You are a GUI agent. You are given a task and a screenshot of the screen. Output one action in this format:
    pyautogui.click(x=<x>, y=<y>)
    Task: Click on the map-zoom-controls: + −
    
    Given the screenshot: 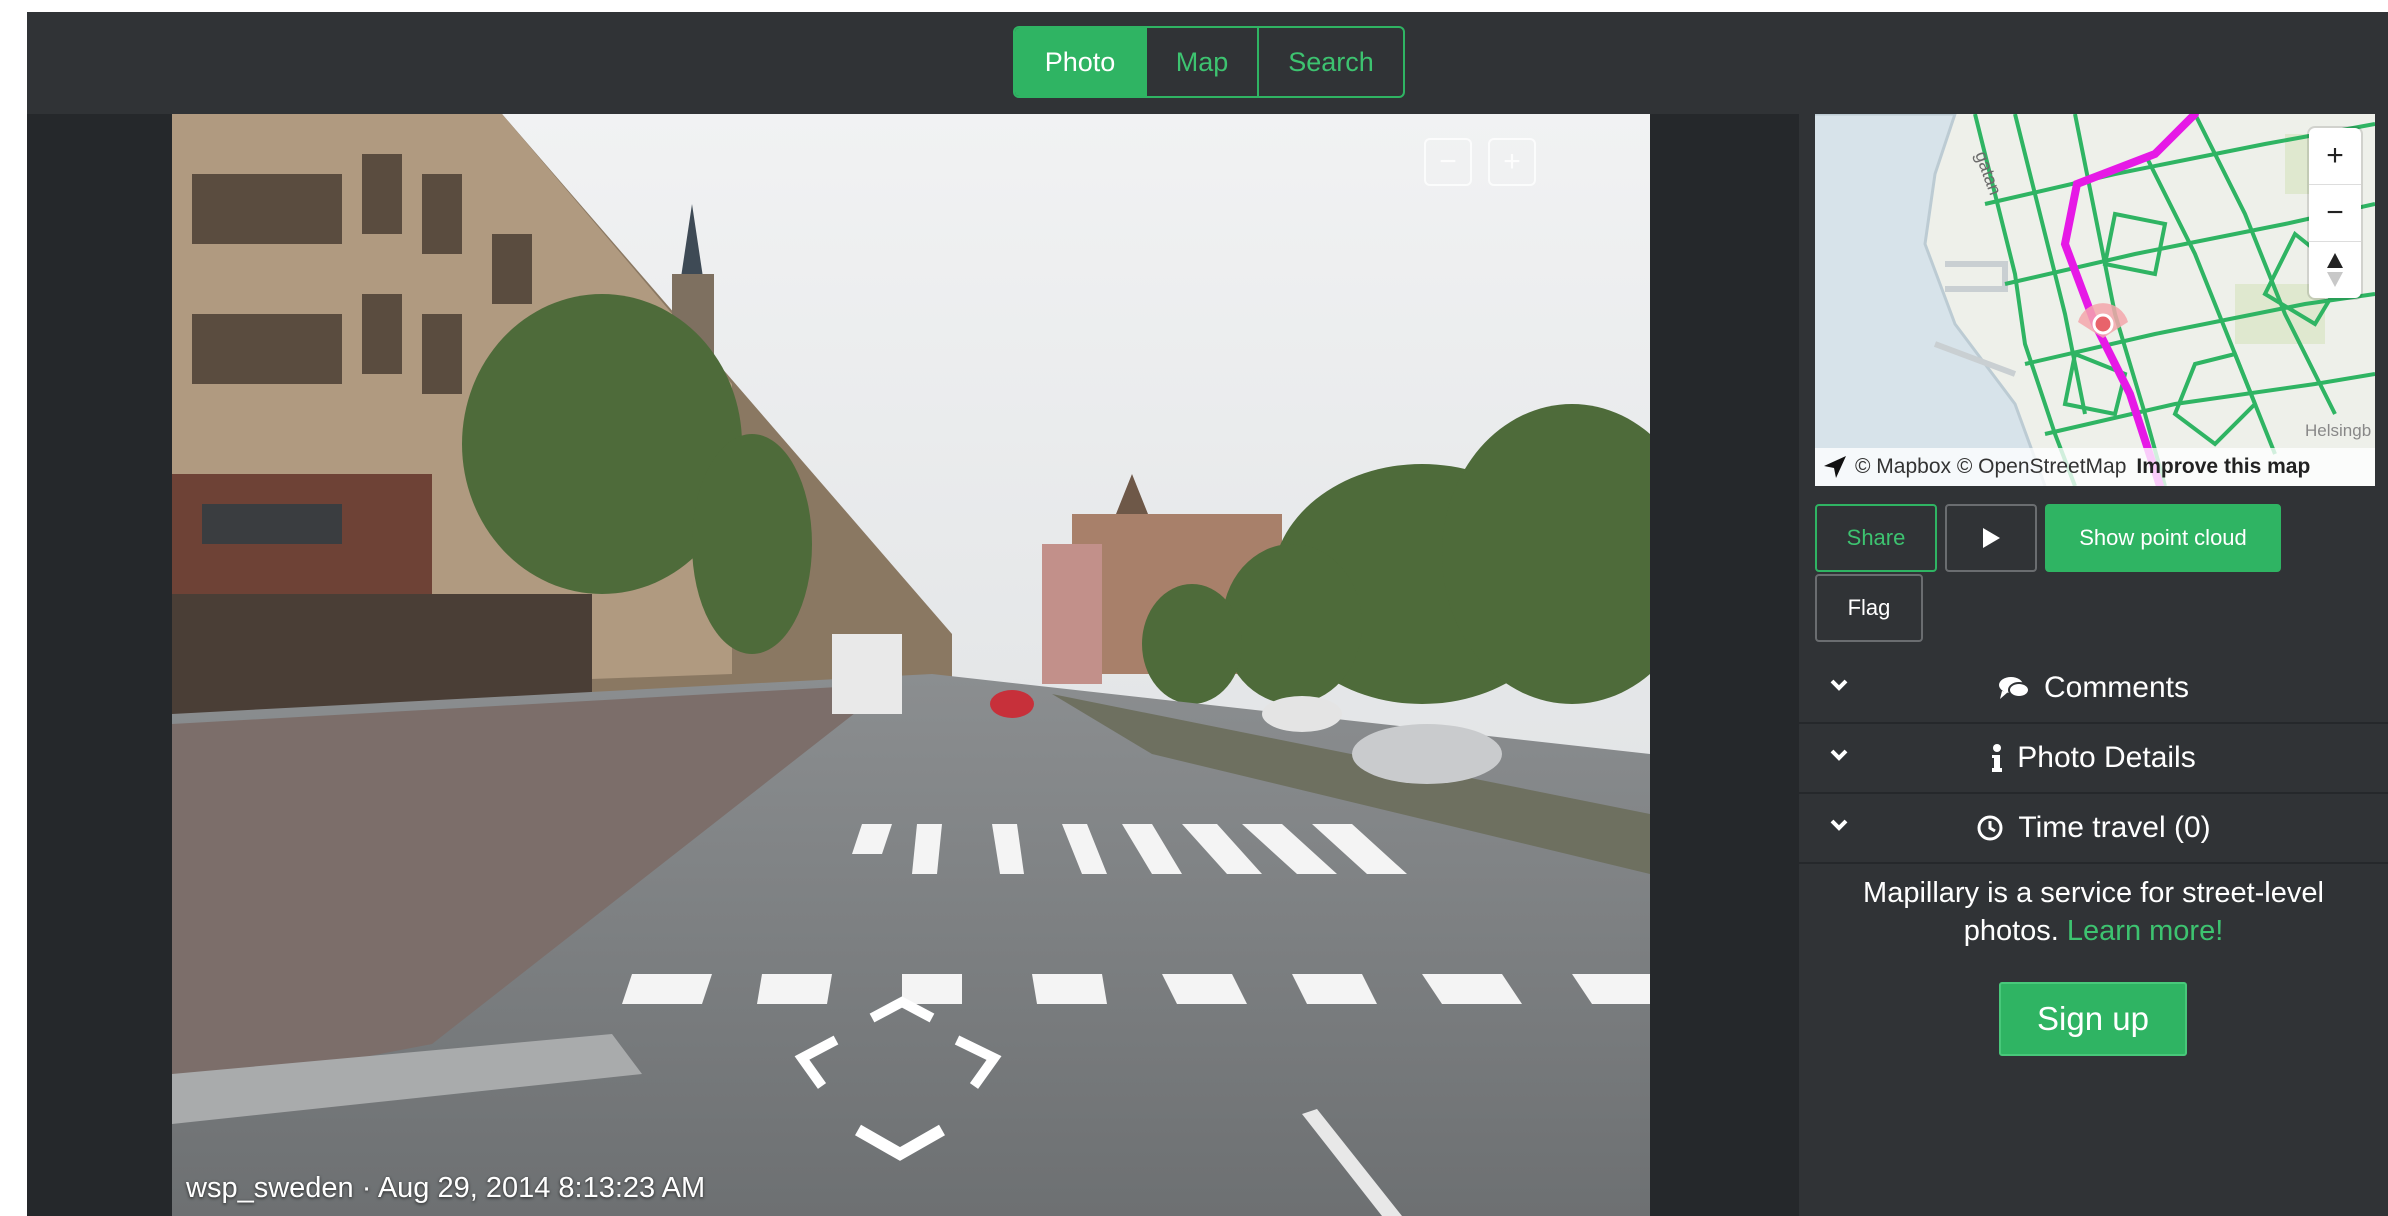 What is the action you would take?
    pyautogui.click(x=2335, y=213)
    